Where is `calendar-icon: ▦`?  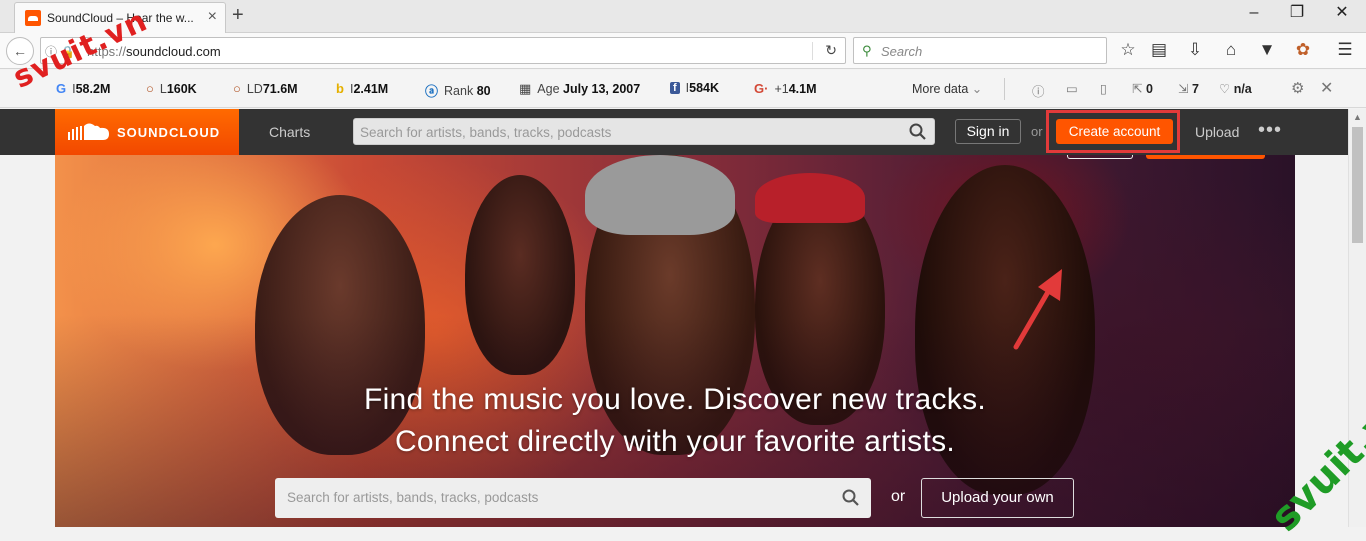 calendar-icon: ▦ is located at coordinates (525, 88).